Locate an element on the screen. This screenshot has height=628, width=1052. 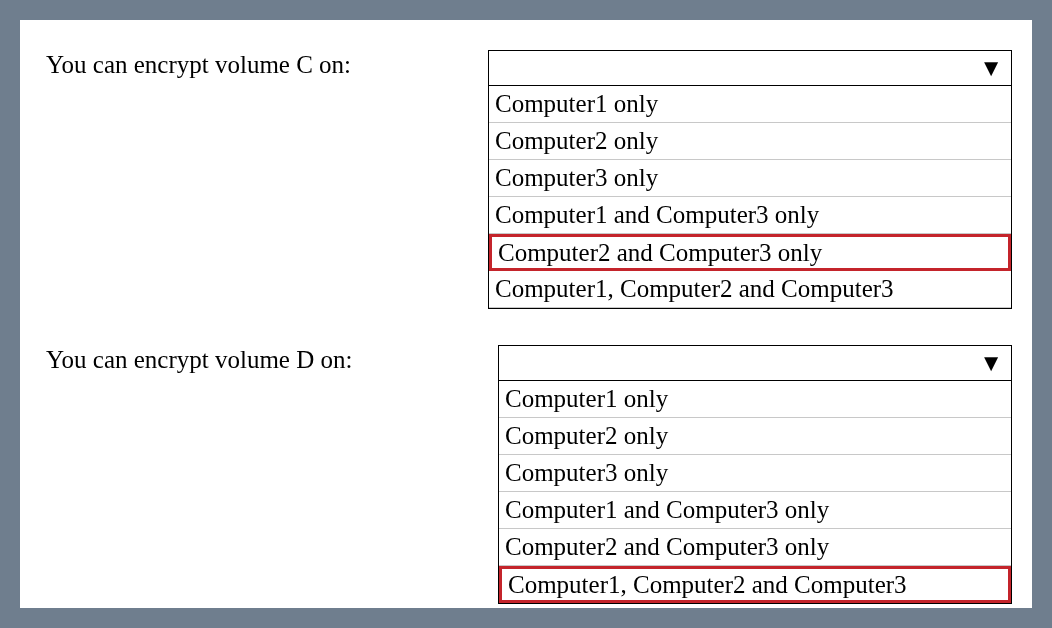
question-label: You can encrypt volume C on: is located at coordinates (199, 65).